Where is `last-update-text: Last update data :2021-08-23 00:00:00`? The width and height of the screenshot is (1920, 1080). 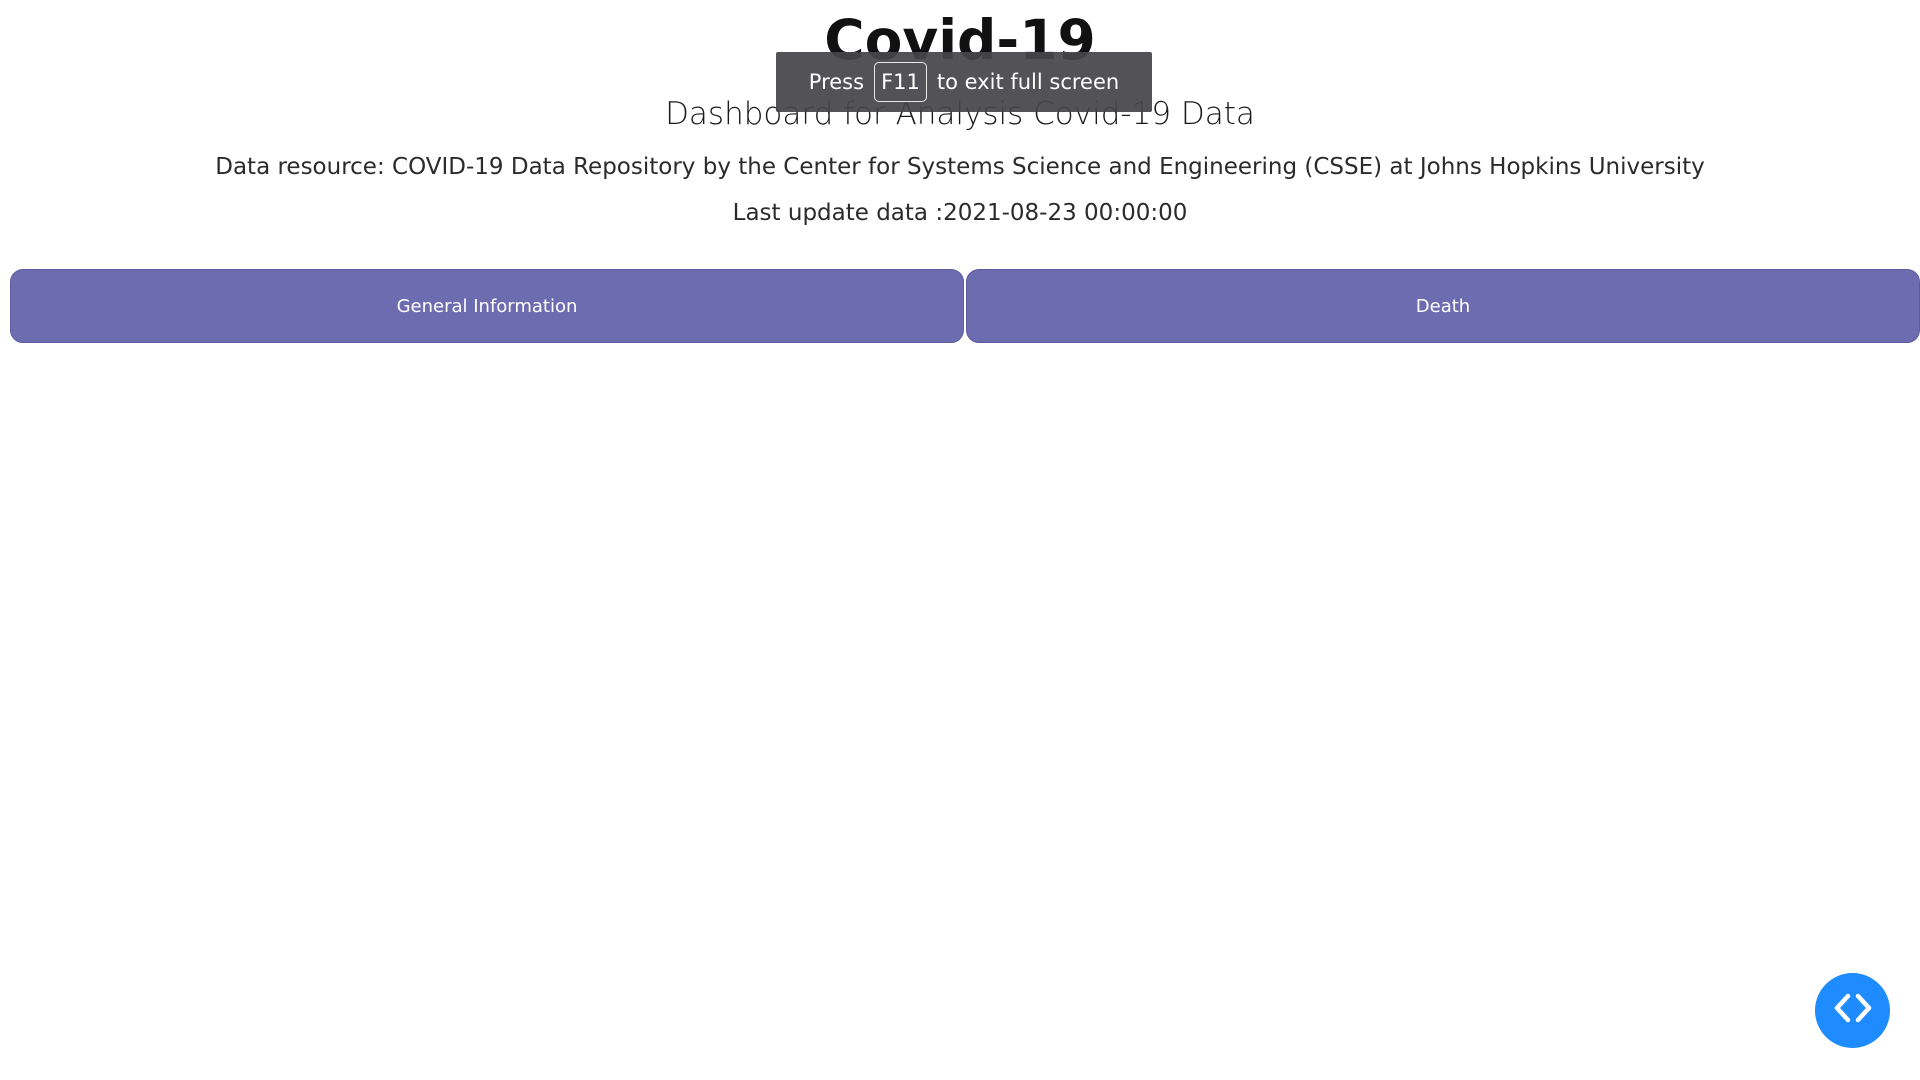
last-update-text: Last update data :2021-08-23 00:00:00 is located at coordinates (960, 213).